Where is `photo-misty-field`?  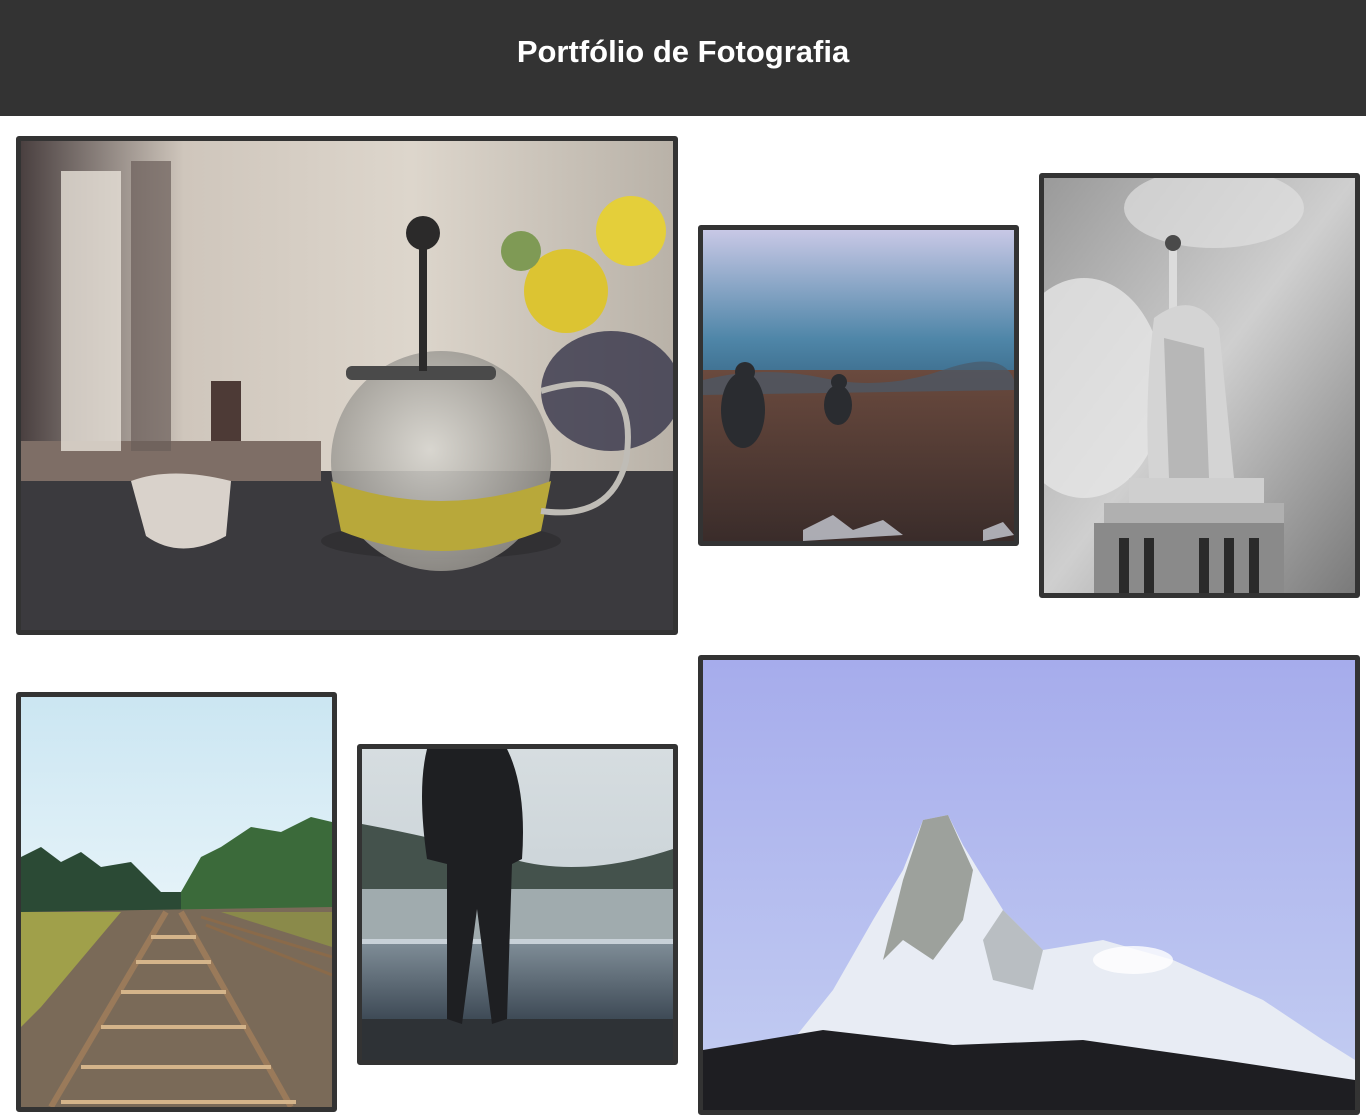
photo-misty-field is located at coordinates (858, 385).